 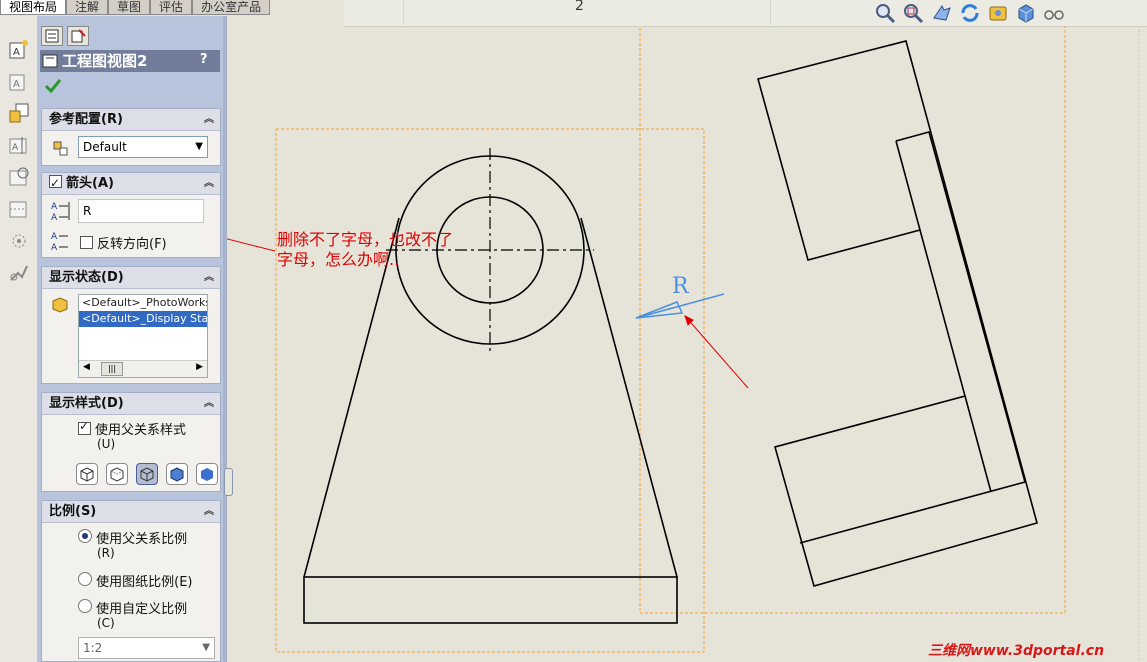 I want to click on projected-view-icon: A, so click(x=19, y=81).